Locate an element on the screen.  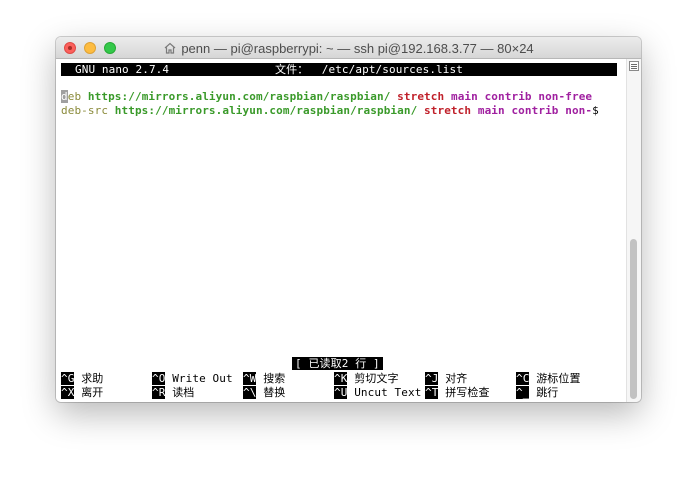
shortcut-uncut-text: ^U Uncut Text is located at coordinates (377, 392).